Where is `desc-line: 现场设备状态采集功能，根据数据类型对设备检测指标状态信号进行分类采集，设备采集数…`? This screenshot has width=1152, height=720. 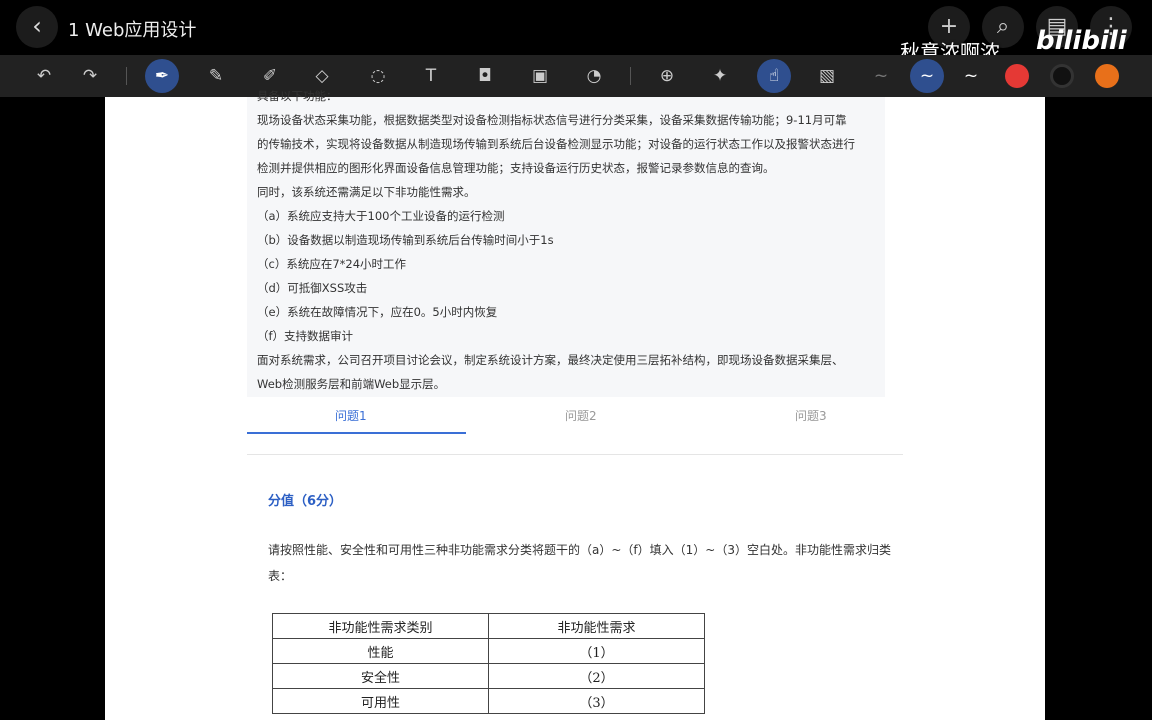
desc-line: 现场设备状态采集功能，根据数据类型对设备检测指标状态信号进行分类采集，设备采集数… is located at coordinates (552, 120).